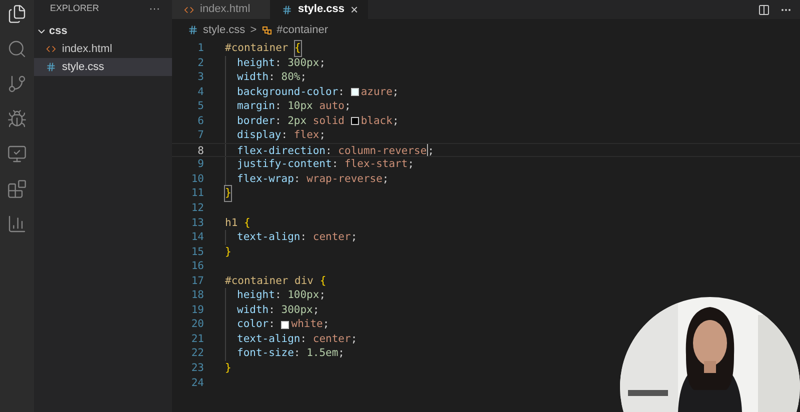  Describe the element at coordinates (197, 194) in the screenshot. I see `line-number: 11` at that location.